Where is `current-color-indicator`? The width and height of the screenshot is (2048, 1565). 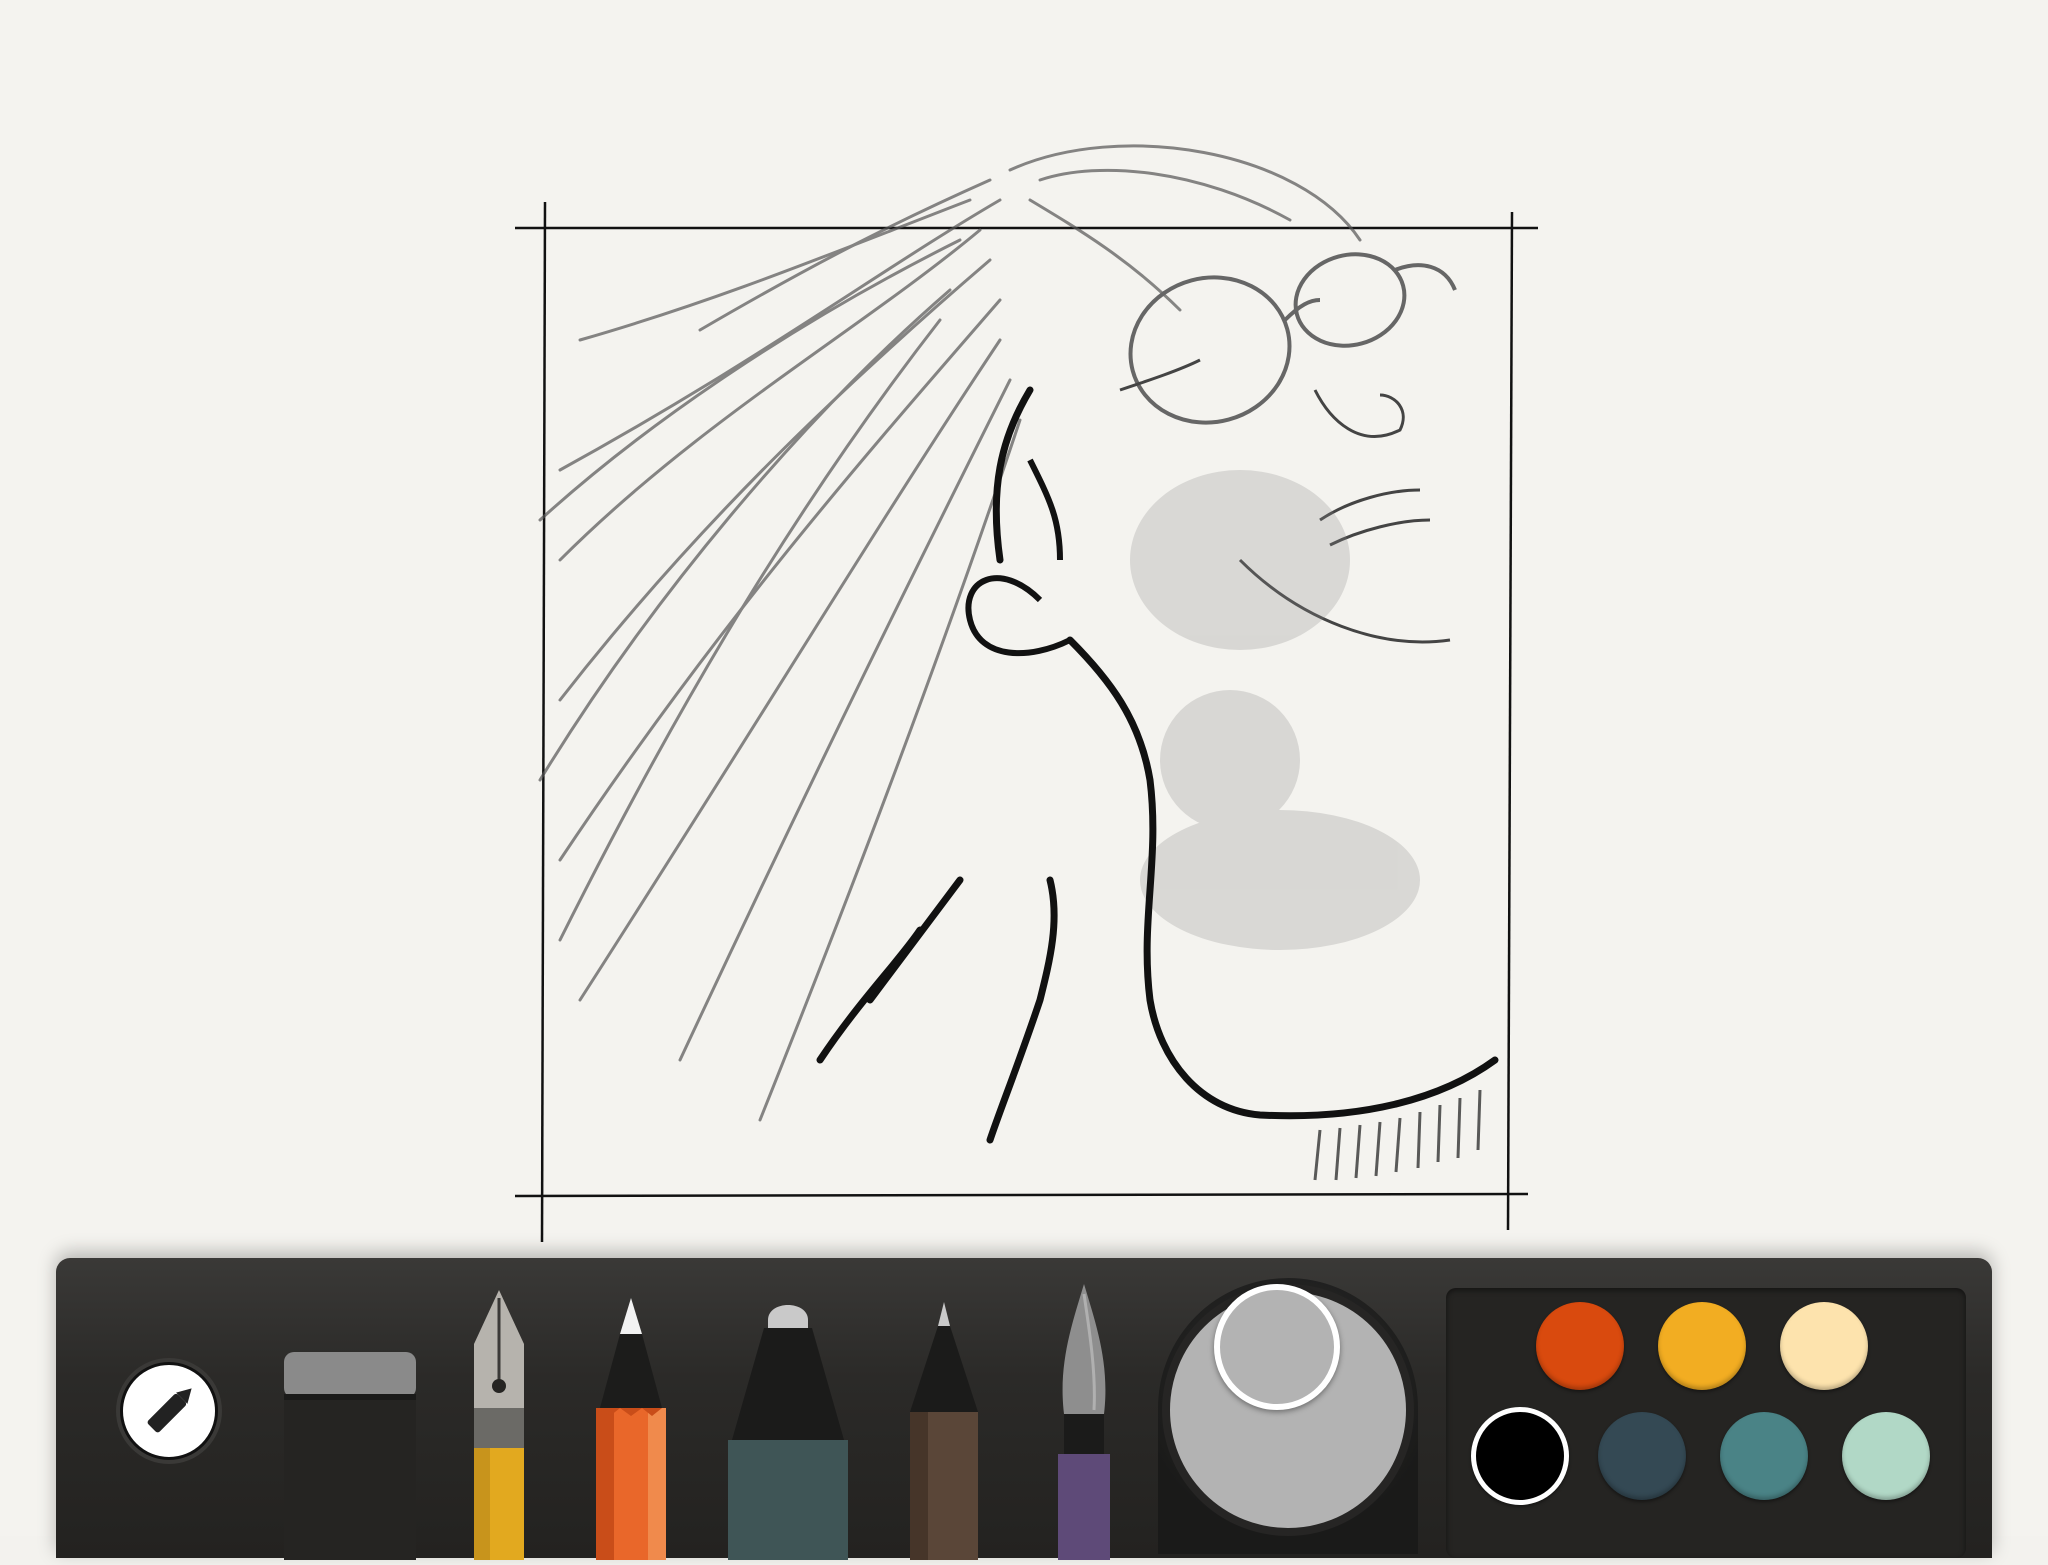 current-color-indicator is located at coordinates (1277, 1347).